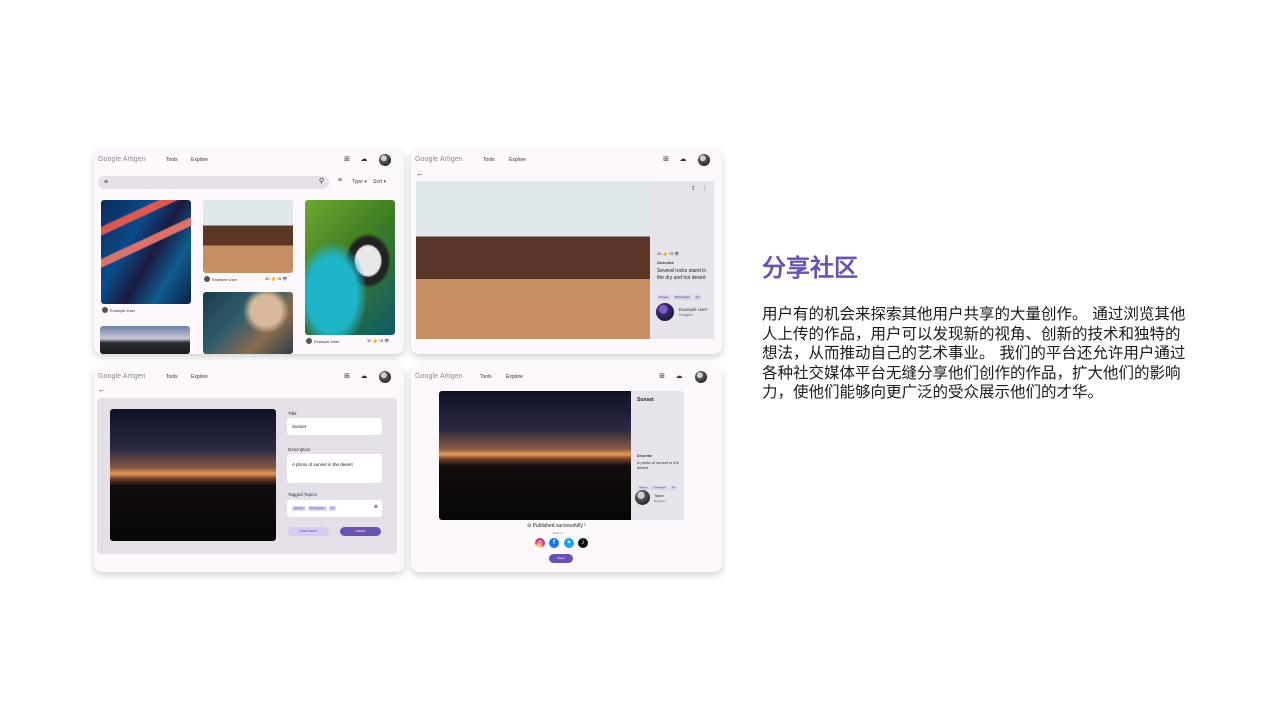 The height and width of the screenshot is (720, 1280). I want to click on sort-dropdown: Sort ▾, so click(379, 182).